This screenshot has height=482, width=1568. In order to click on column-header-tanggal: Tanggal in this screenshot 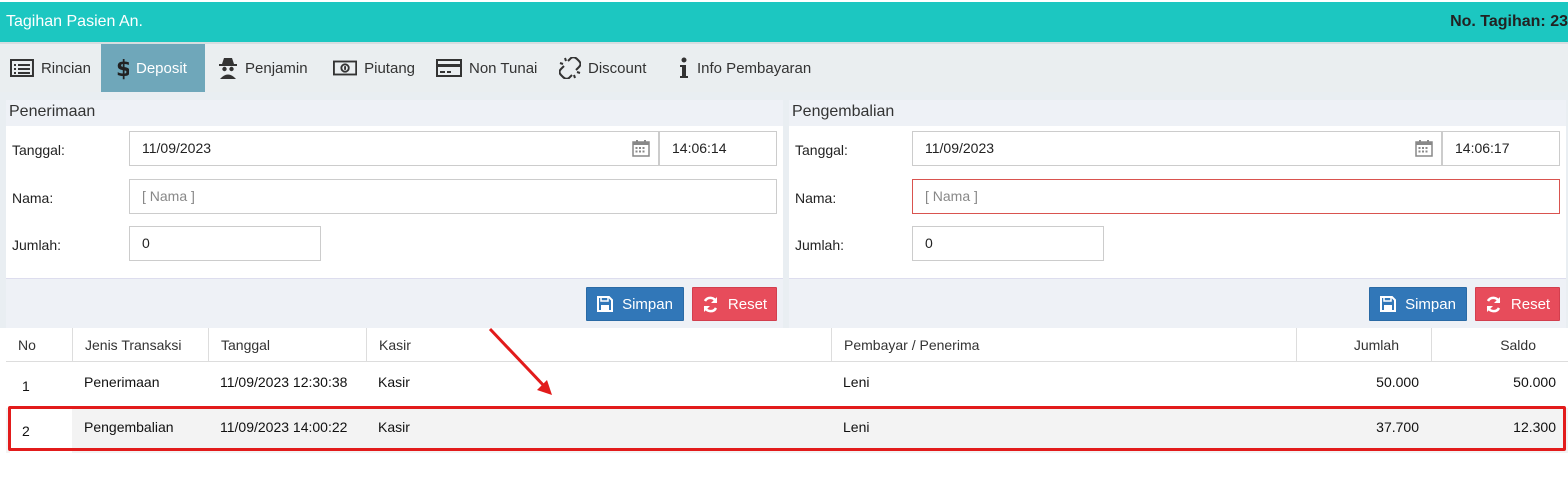, I will do `click(287, 345)`.